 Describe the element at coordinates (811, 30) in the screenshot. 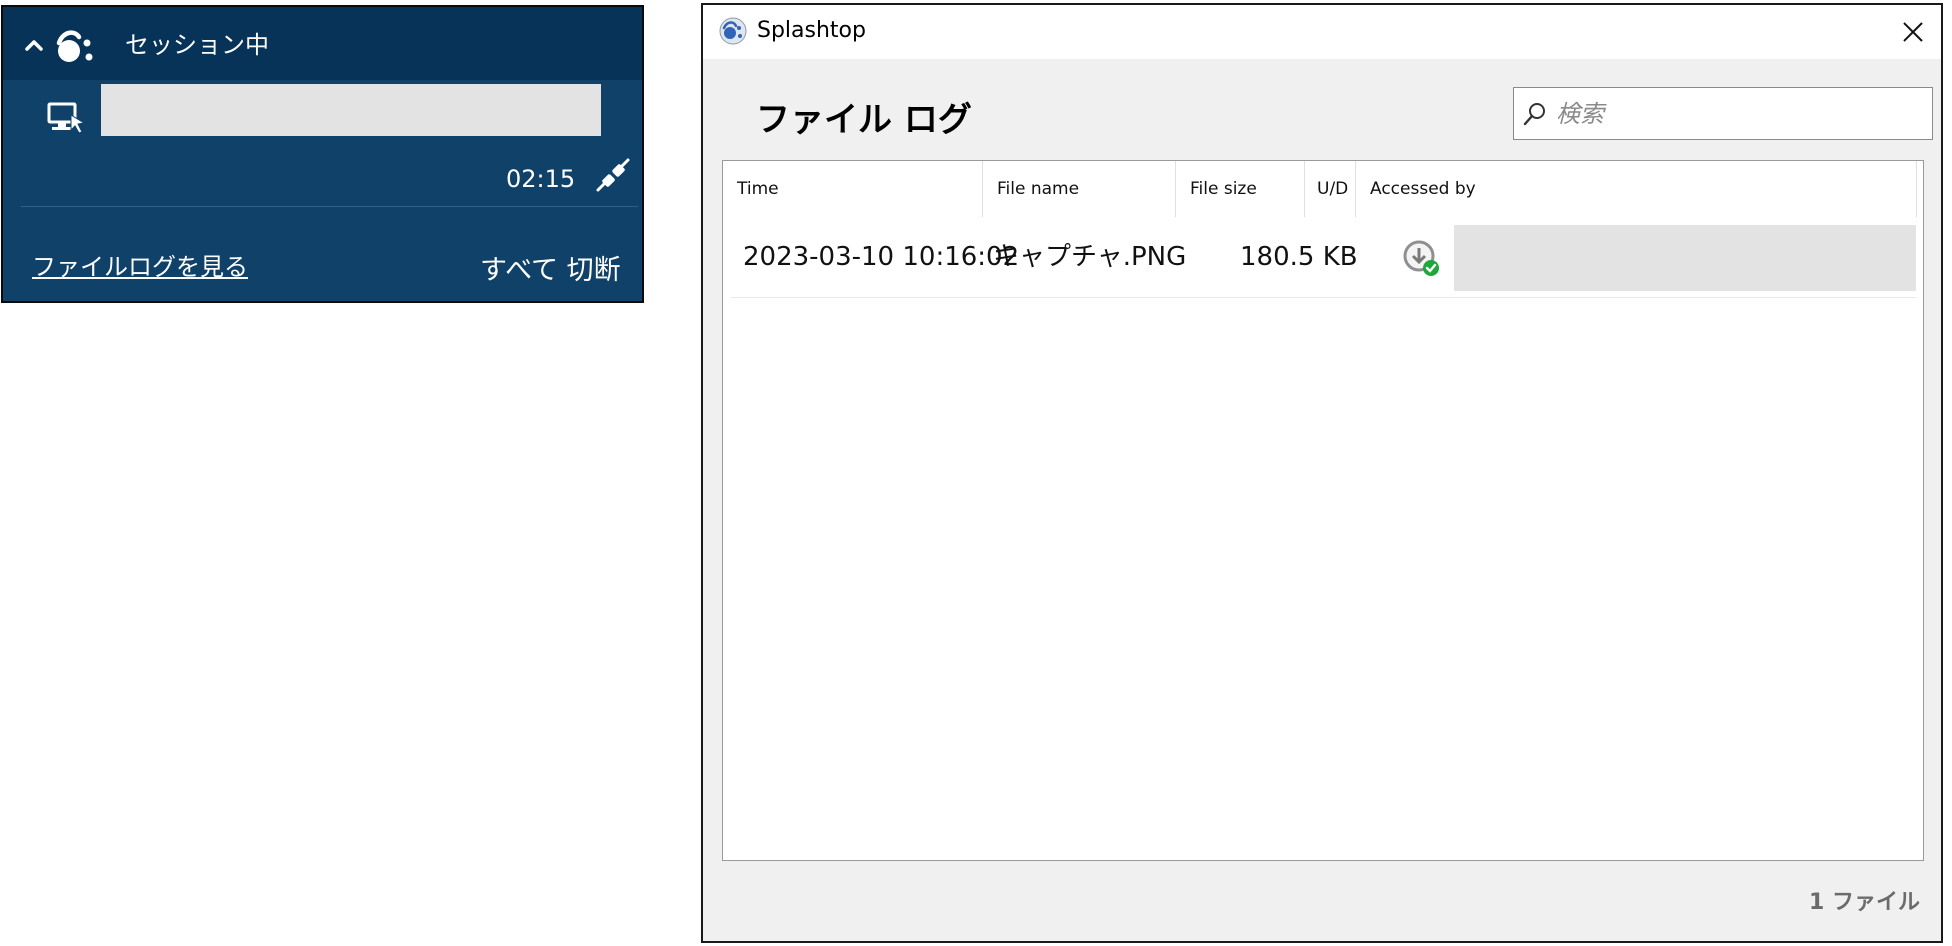

I see `window-title: Splashtop` at that location.